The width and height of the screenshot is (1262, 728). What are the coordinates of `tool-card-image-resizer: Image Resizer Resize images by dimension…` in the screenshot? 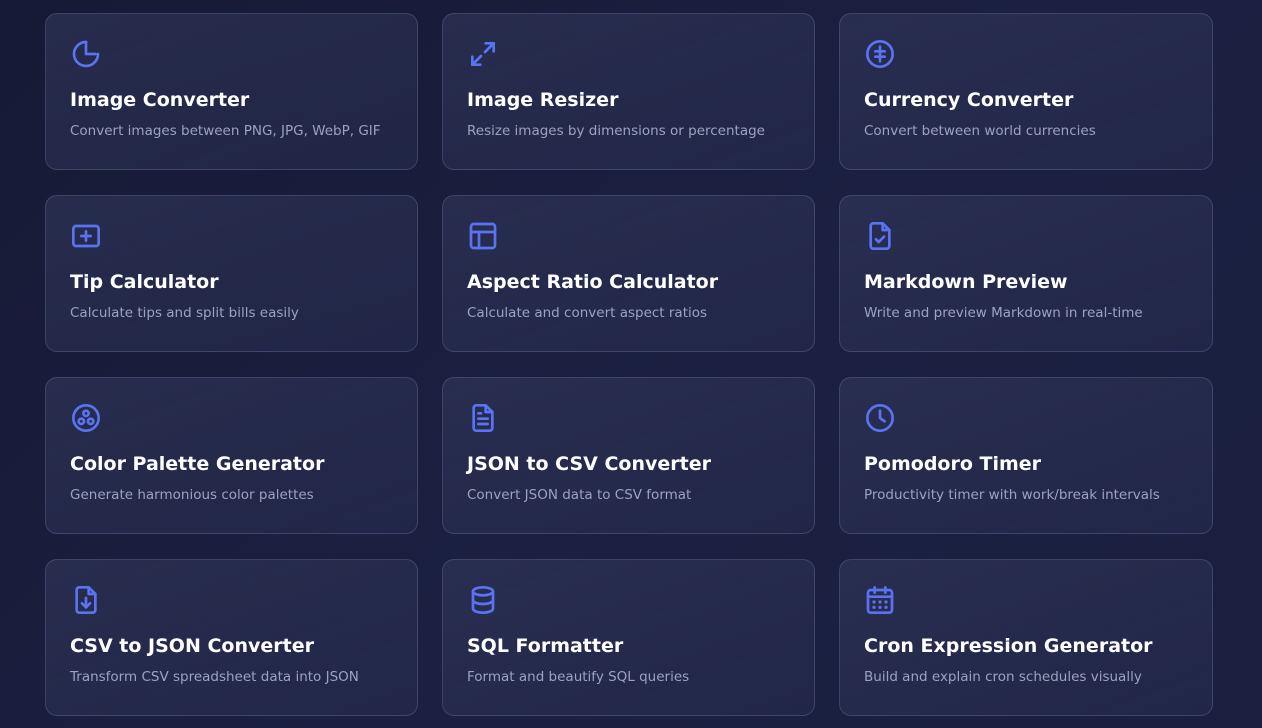 It's located at (628, 91).